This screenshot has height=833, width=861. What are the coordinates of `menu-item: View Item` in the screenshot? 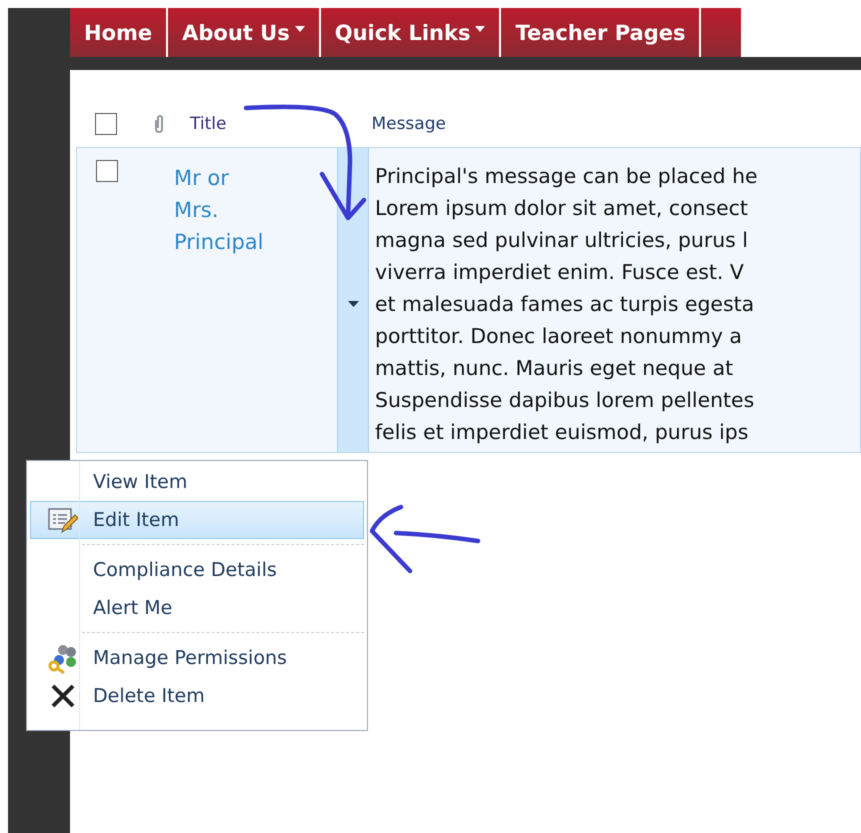 It's located at (197, 482).